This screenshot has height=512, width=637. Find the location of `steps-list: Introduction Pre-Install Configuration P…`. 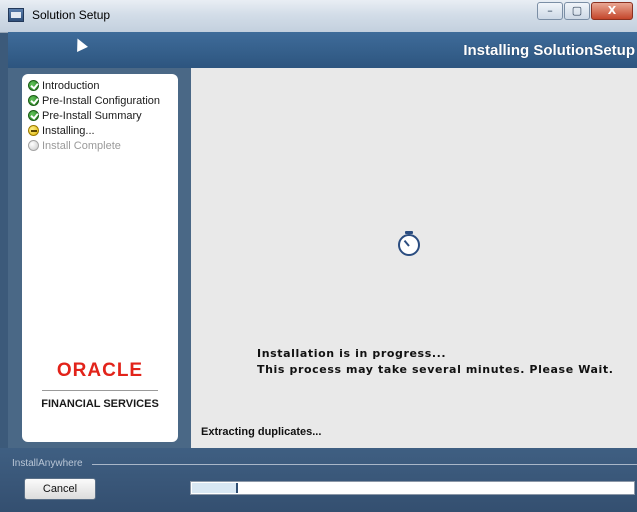

steps-list: Introduction Pre-Install Configuration P… is located at coordinates (94, 115).